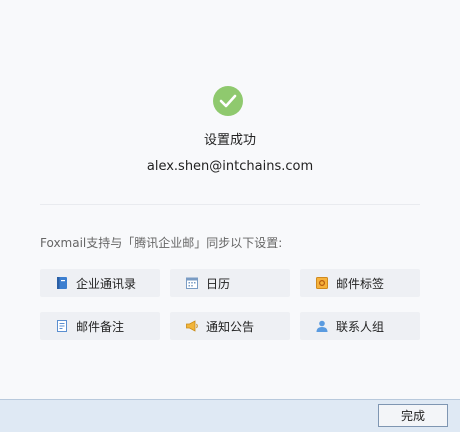 The width and height of the screenshot is (460, 432). I want to click on sync-item-label: 通知公告, so click(230, 326).